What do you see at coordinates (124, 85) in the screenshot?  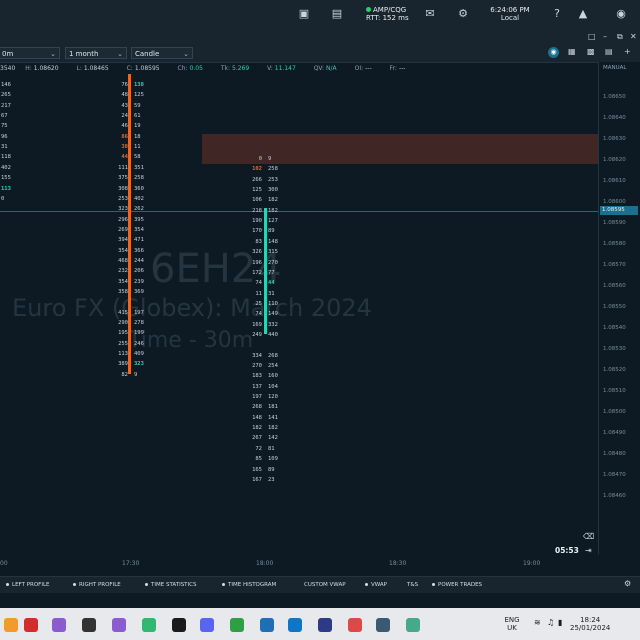 I see `footprint-cell: 76` at bounding box center [124, 85].